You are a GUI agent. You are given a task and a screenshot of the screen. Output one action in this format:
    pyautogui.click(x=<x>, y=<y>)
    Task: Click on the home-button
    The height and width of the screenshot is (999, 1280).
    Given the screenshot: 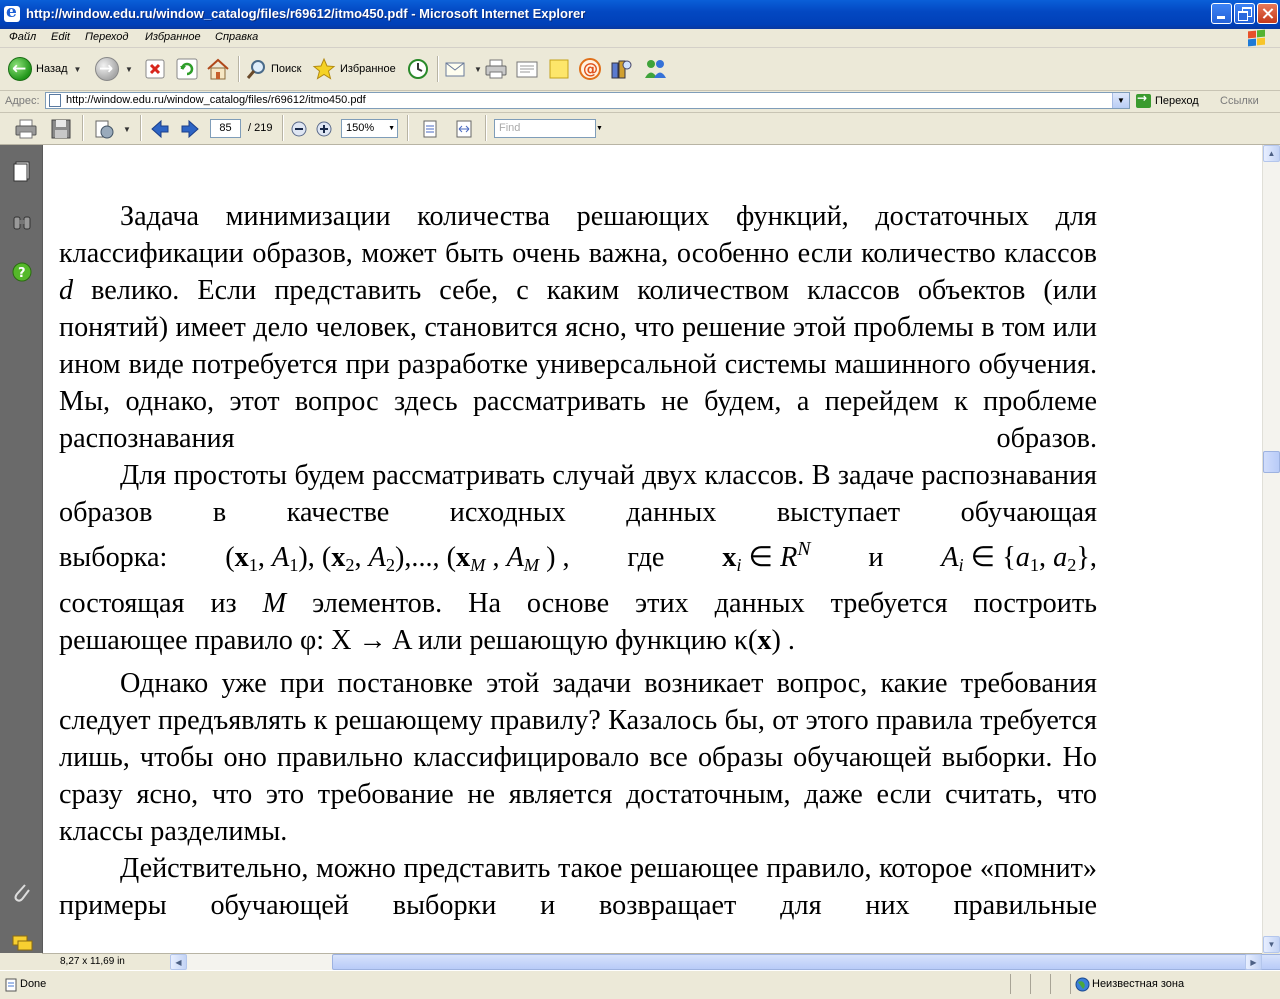 What is the action you would take?
    pyautogui.click(x=218, y=69)
    